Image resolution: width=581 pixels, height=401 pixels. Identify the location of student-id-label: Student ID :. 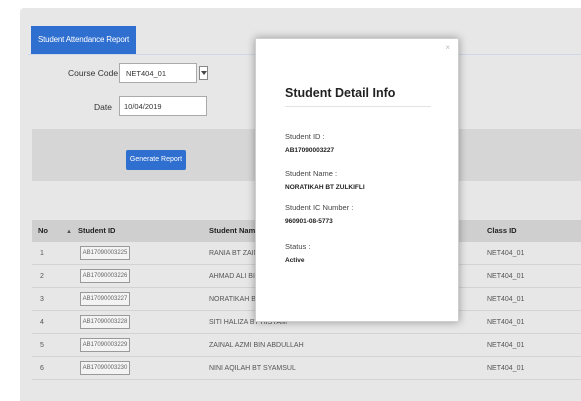
(305, 136).